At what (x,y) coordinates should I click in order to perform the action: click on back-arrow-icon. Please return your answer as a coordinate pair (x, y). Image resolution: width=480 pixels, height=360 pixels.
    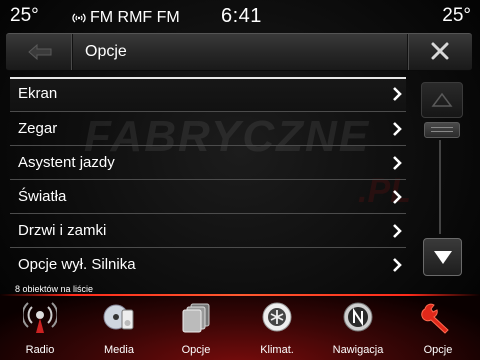
    Looking at the image, I should click on (40, 52).